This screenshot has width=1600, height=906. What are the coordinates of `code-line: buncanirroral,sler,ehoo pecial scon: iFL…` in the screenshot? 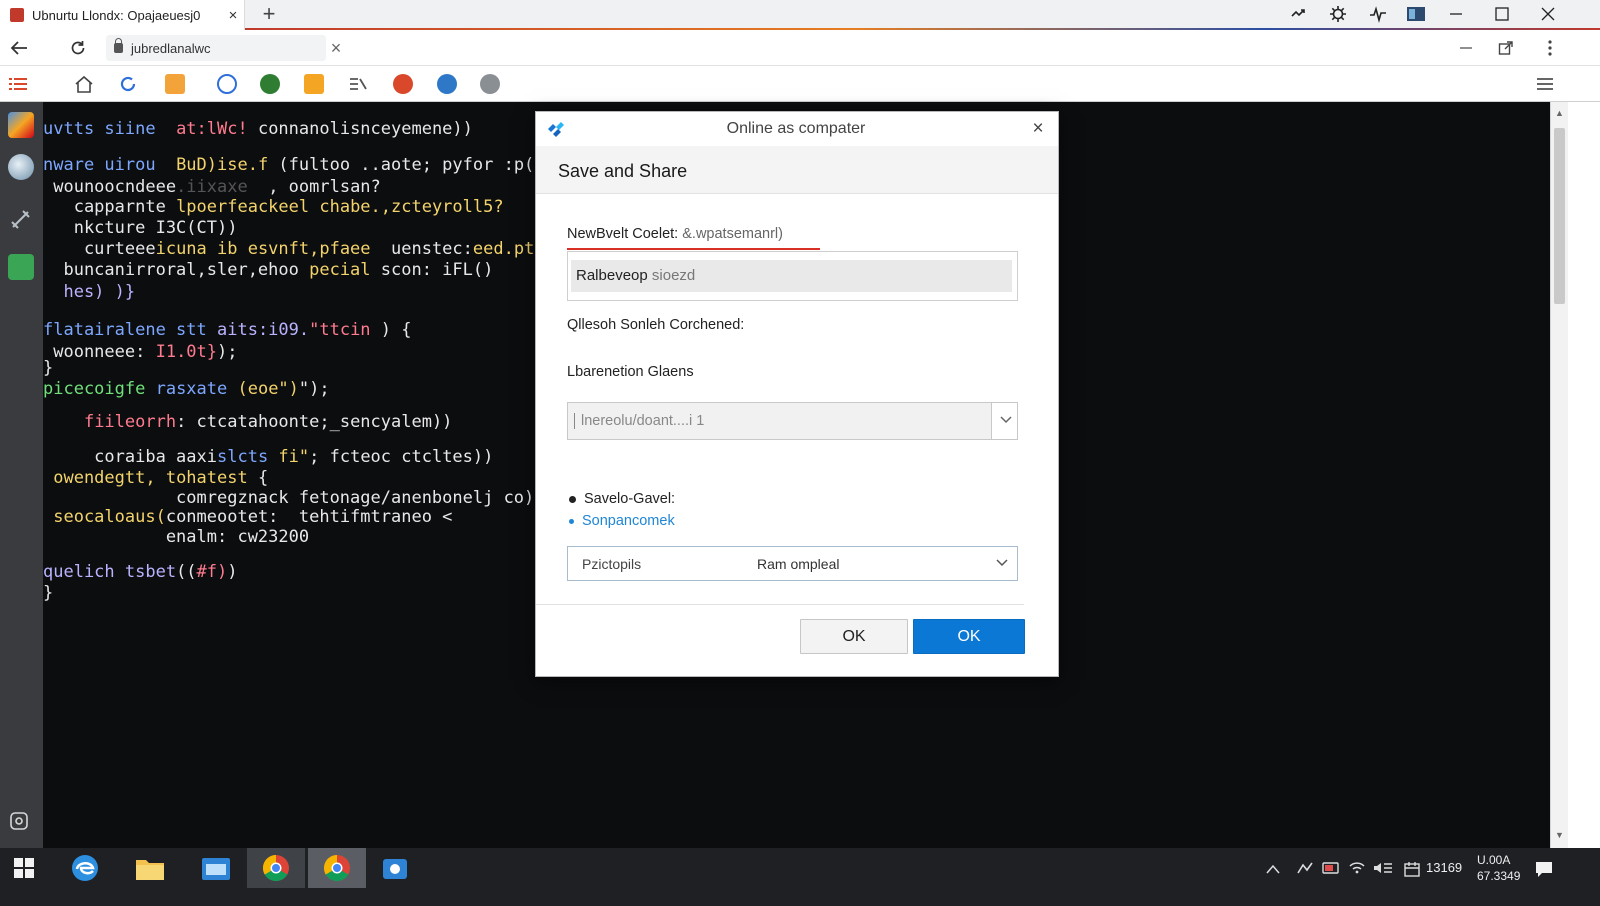 It's located at (268, 270).